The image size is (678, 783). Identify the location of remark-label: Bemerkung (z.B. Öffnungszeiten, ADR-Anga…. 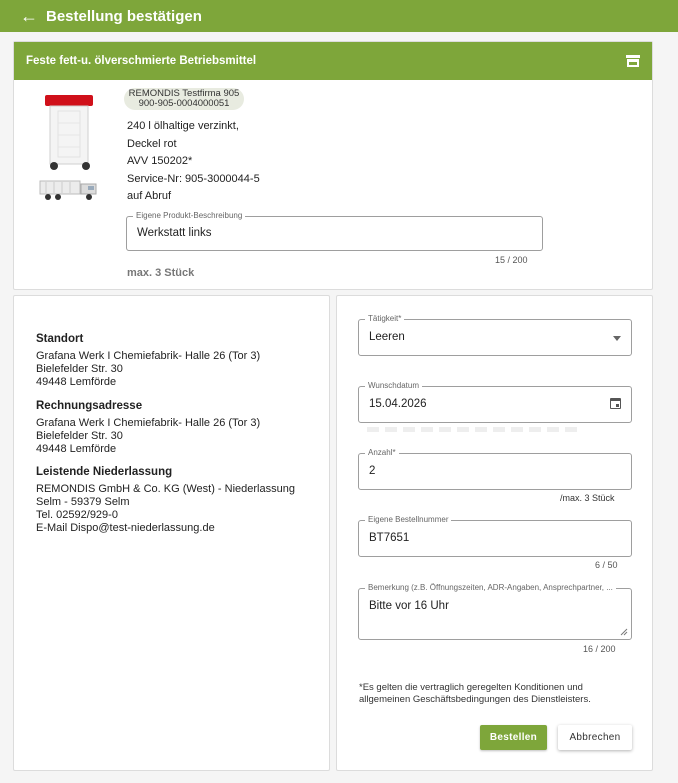
(490, 588).